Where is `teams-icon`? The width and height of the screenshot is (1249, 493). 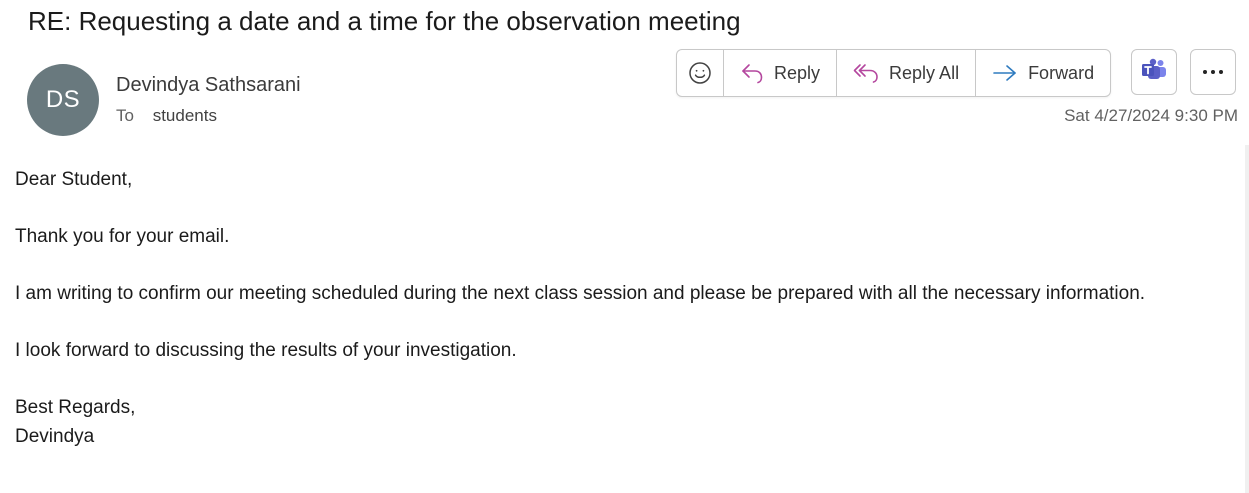 teams-icon is located at coordinates (1154, 72).